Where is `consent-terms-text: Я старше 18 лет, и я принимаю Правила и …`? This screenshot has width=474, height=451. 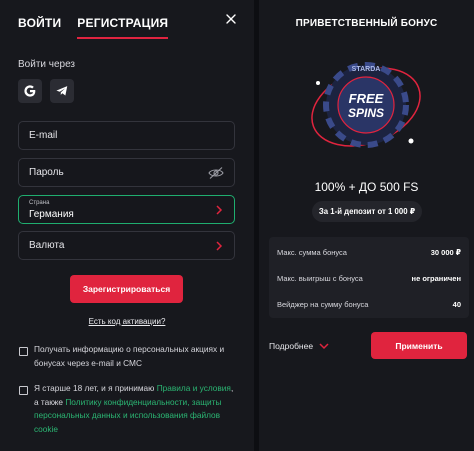 consent-terms-text: Я старше 18 лет, и я принимаю Правила и … is located at coordinates (137, 409).